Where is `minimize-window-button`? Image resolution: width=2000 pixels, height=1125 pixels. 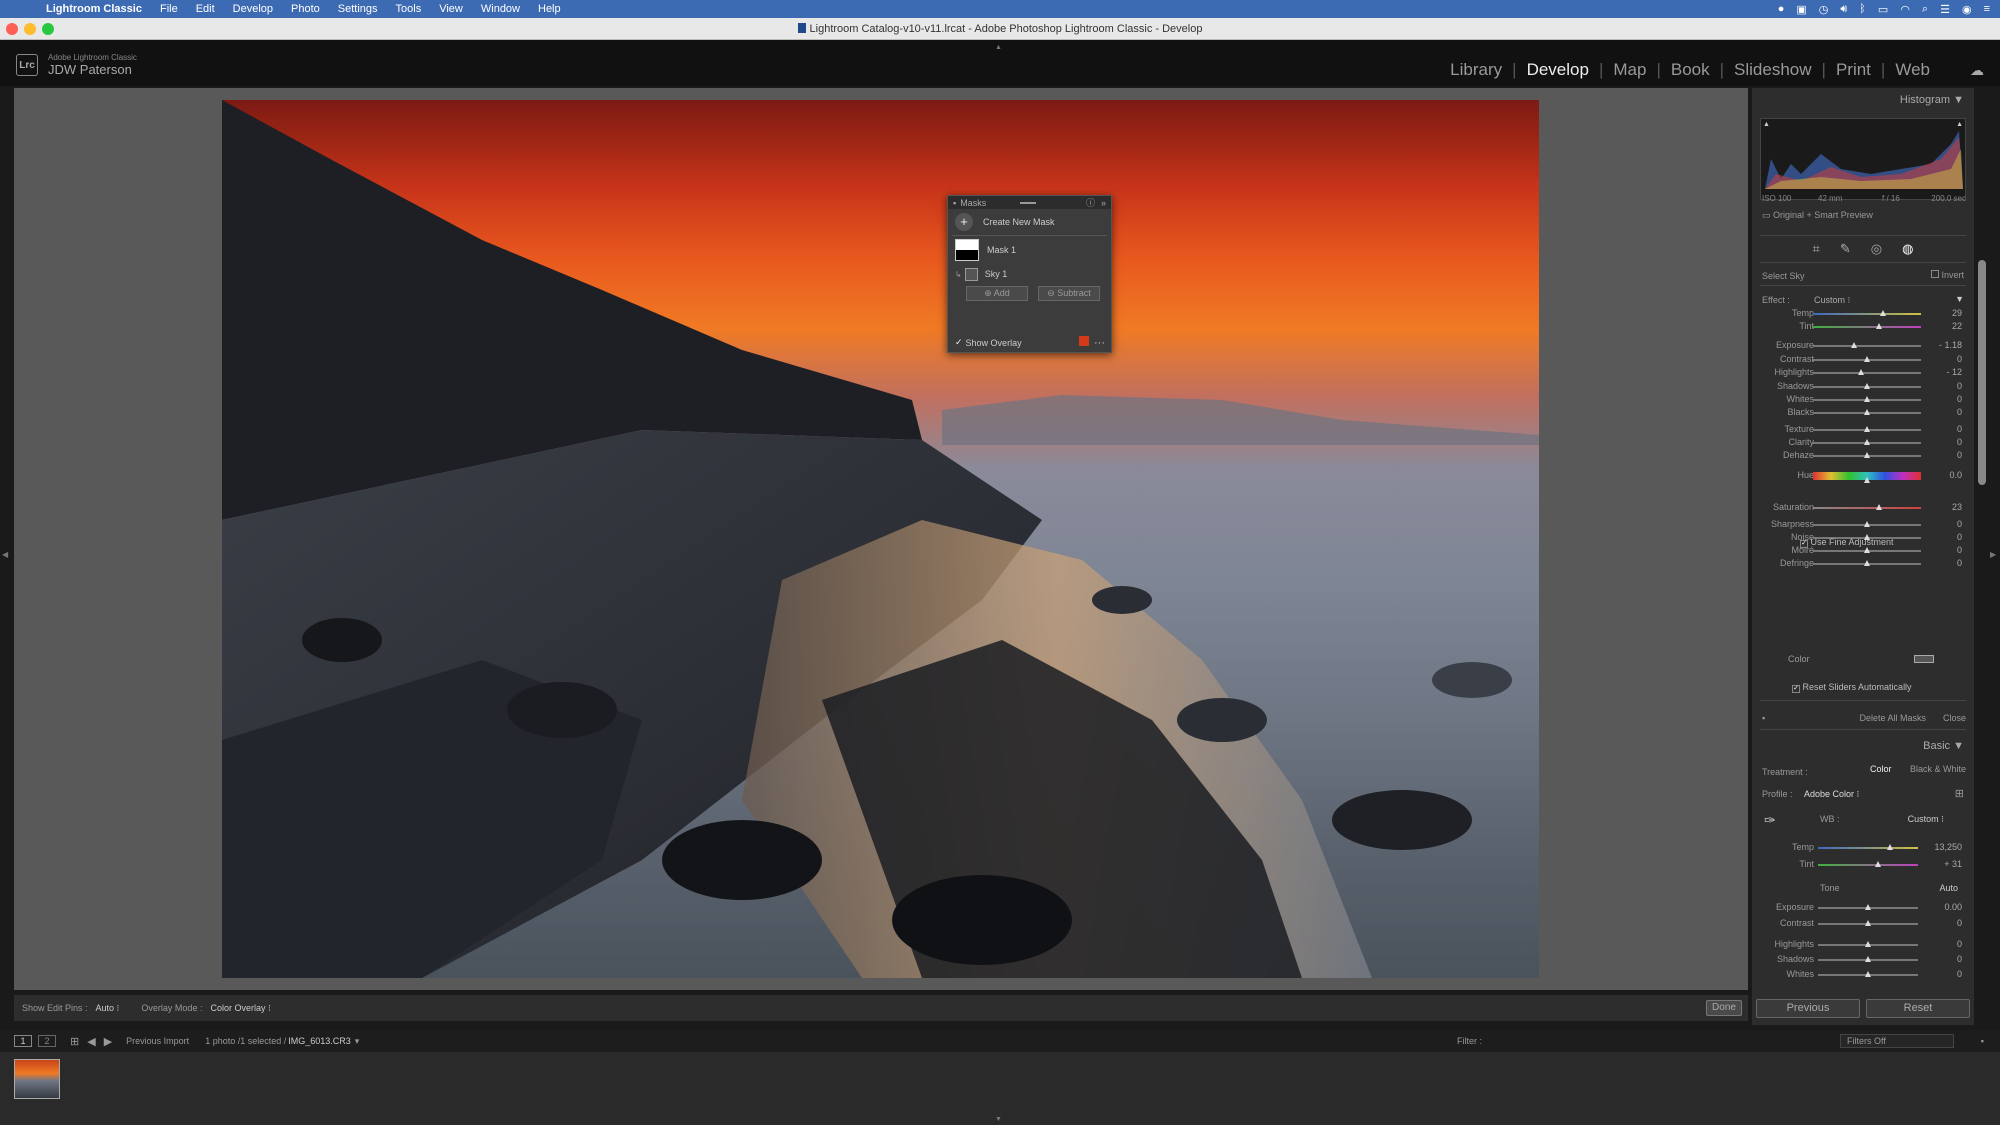 minimize-window-button is located at coordinates (30, 29).